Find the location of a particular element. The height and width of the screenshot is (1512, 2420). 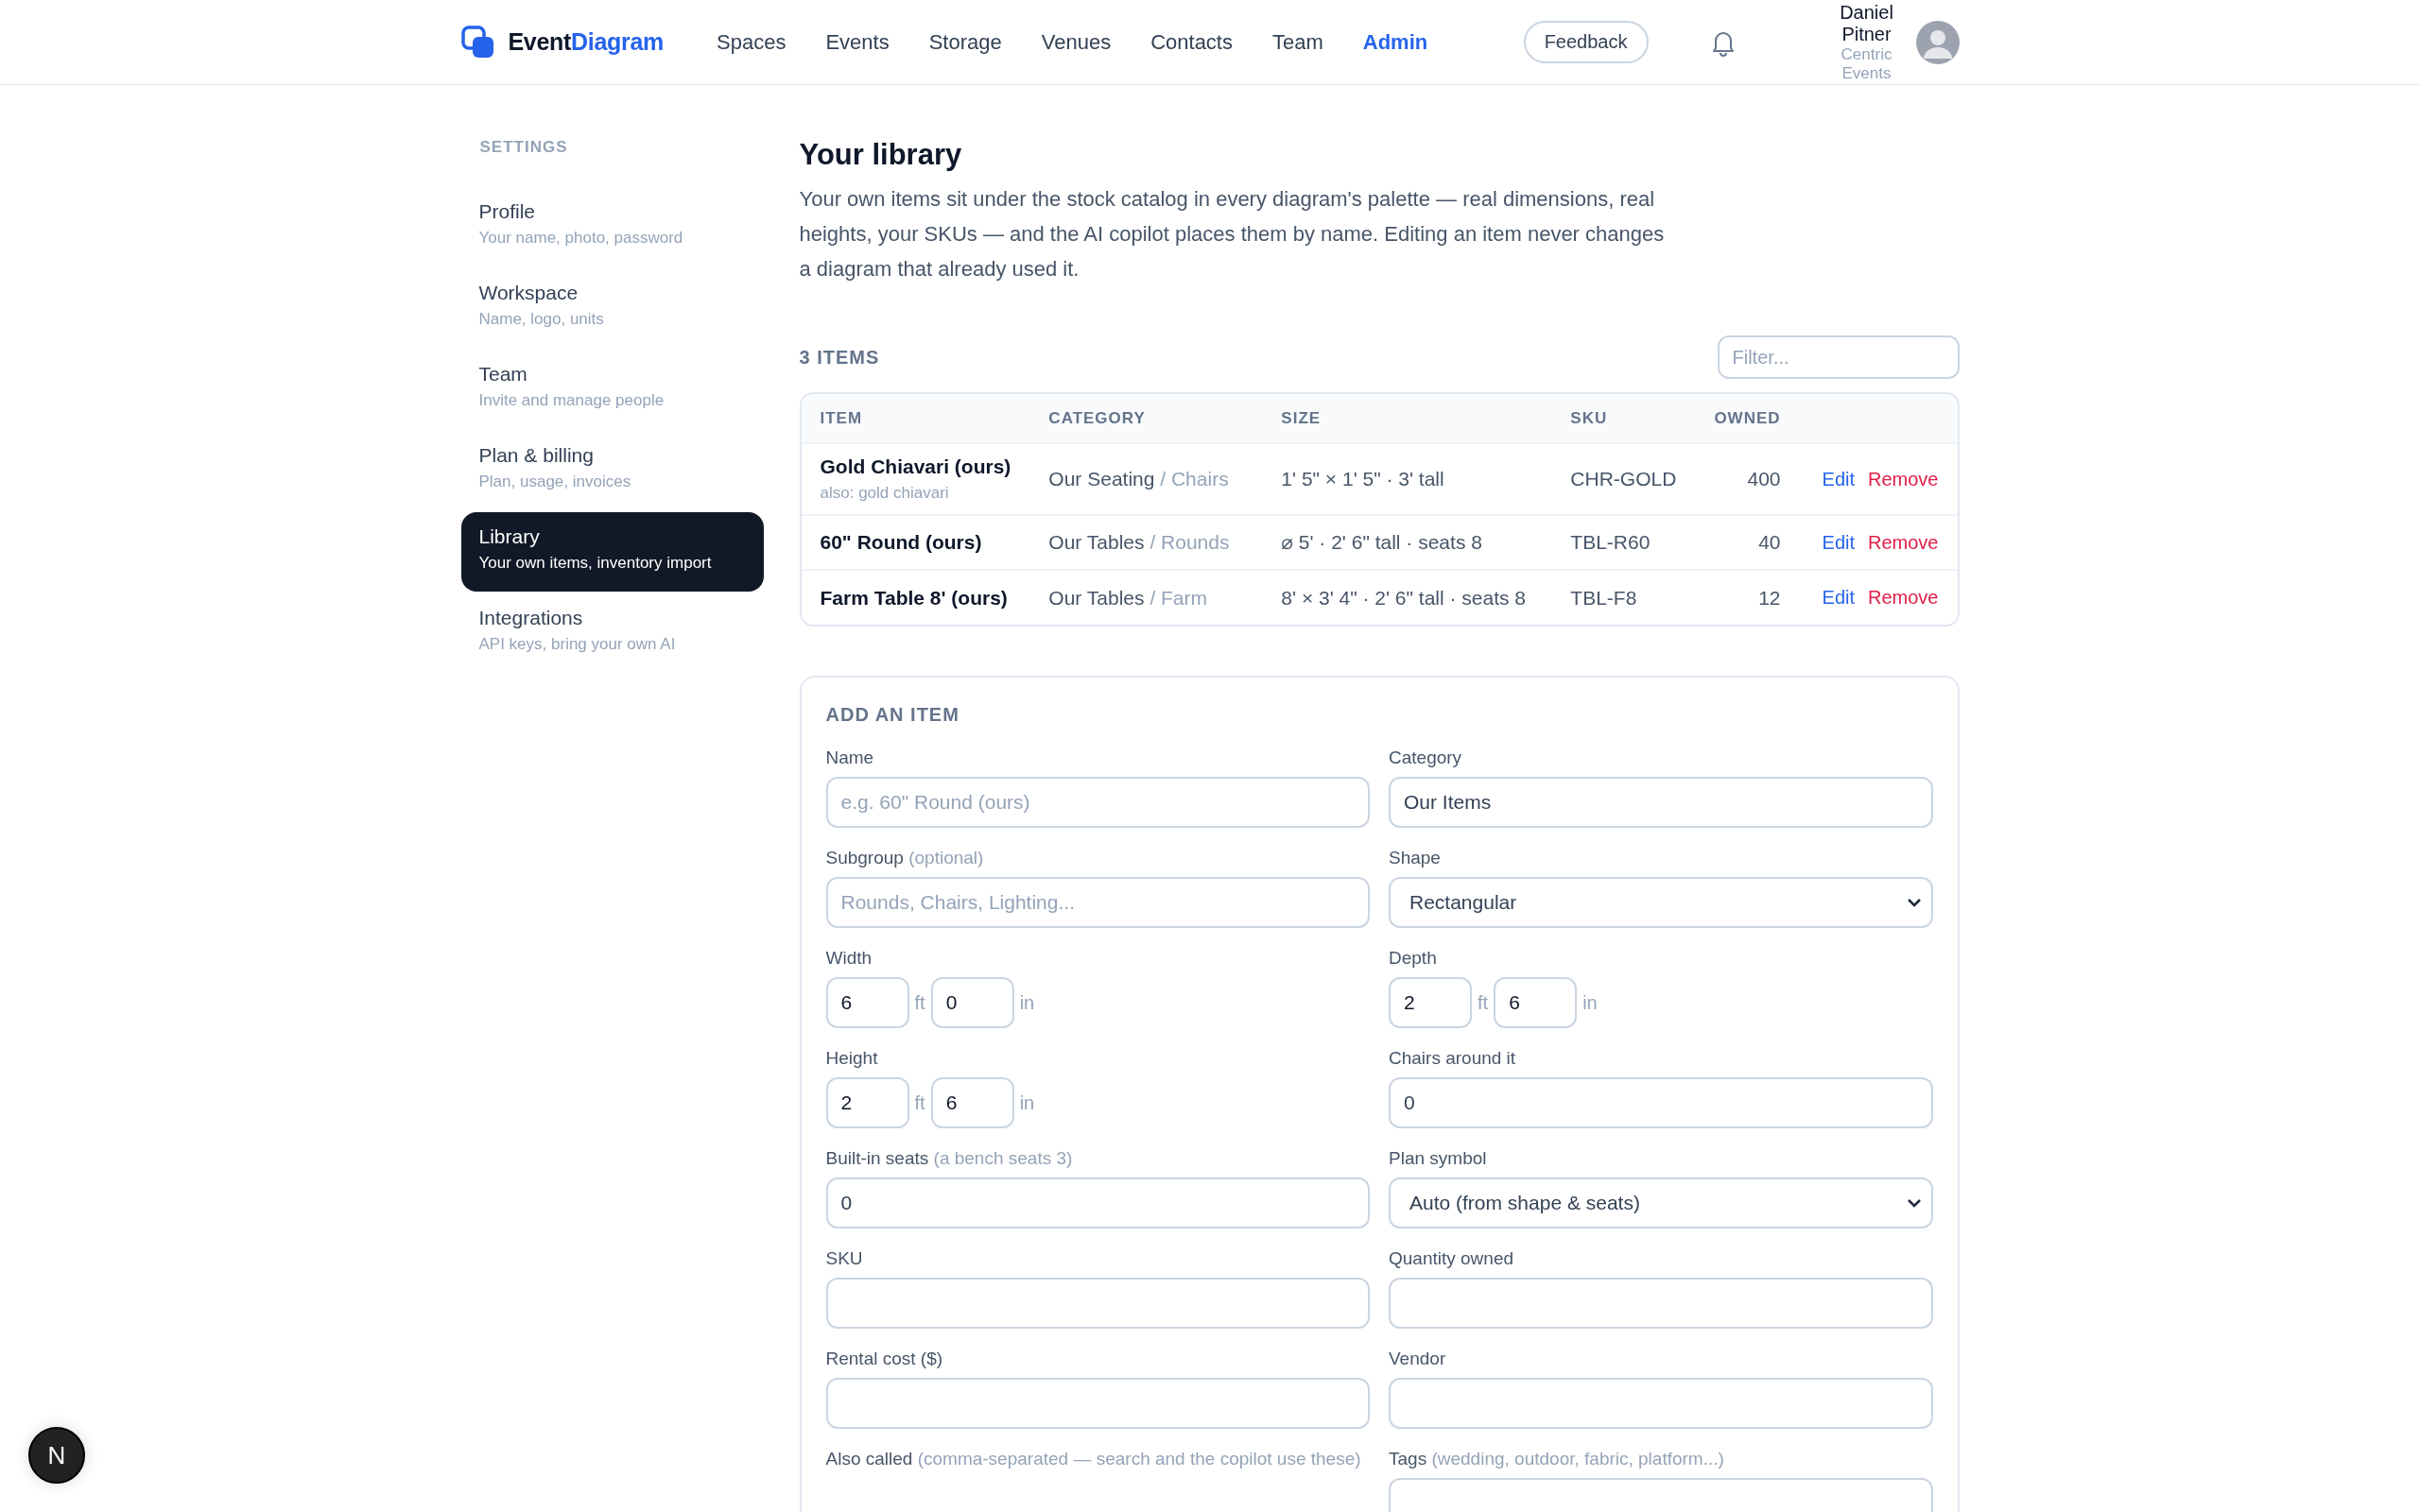

owned-cell: 12 is located at coordinates (1769, 597).